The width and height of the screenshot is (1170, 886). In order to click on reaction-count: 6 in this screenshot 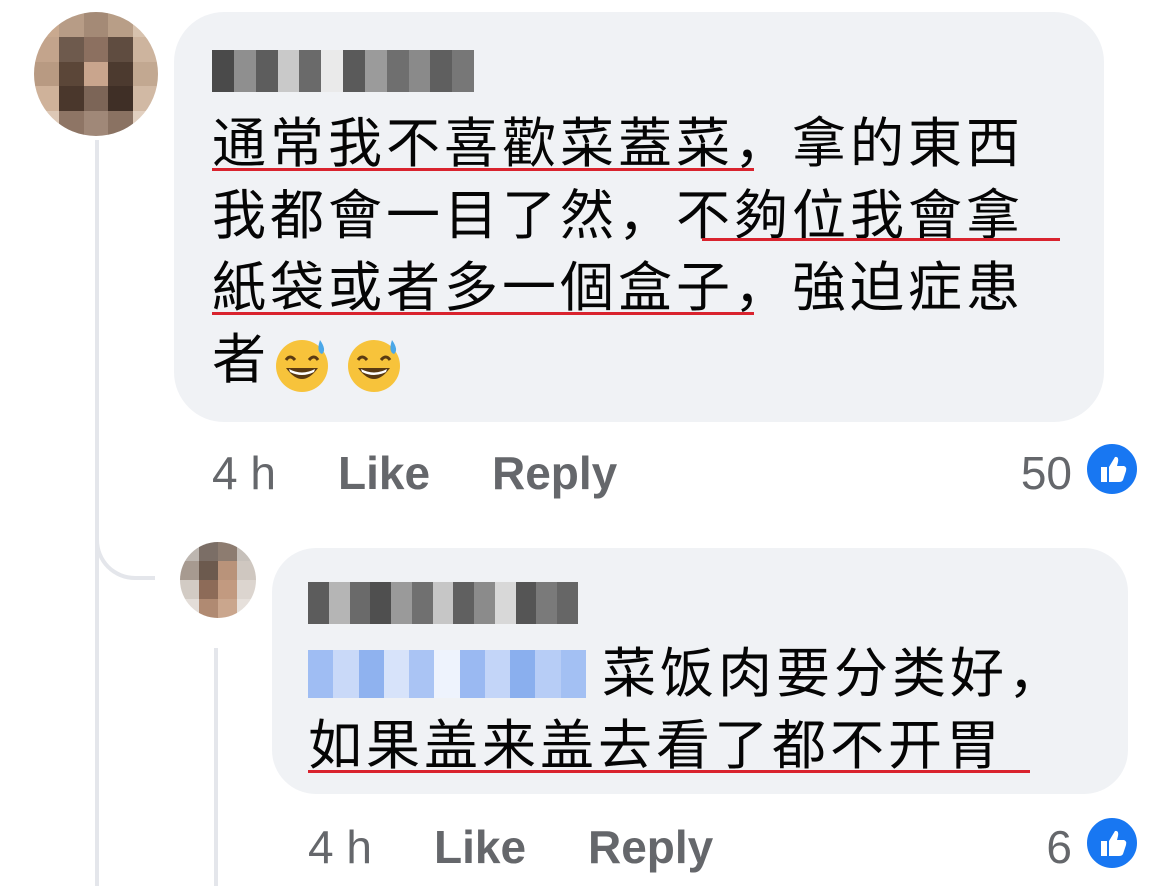, I will do `click(1031, 847)`.